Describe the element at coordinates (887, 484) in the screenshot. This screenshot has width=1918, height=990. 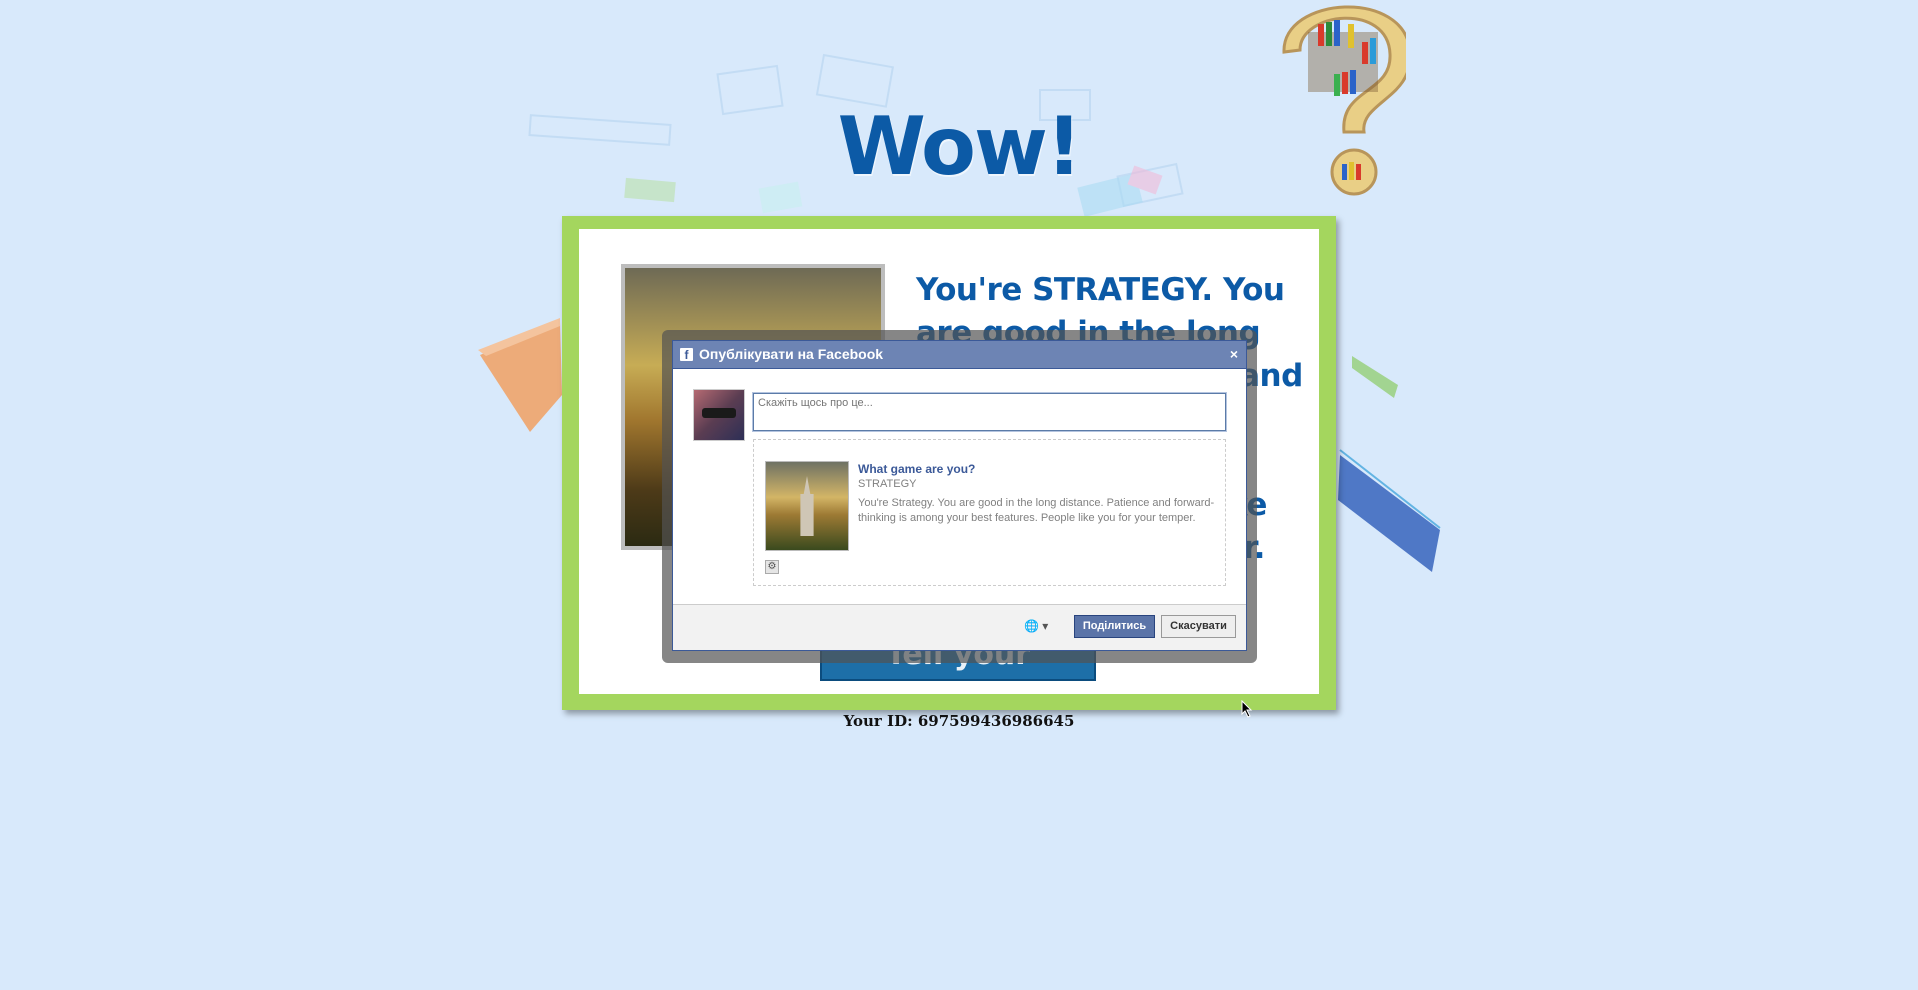
I see `preview-caption: STRATEGY` at that location.